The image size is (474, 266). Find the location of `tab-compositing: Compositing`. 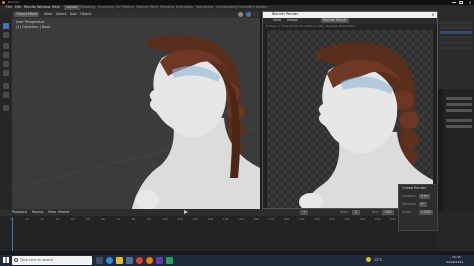

tab-compositing: Compositing is located at coordinates (226, 7).